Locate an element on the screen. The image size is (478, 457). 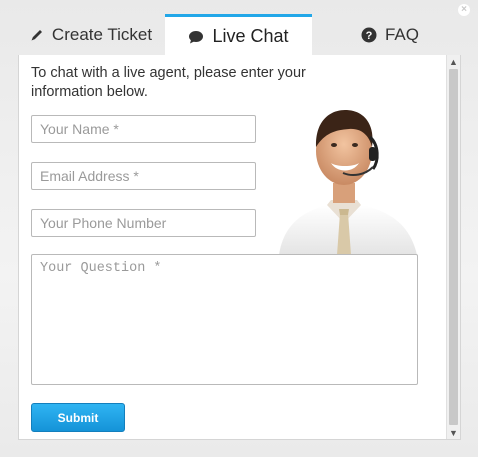
tab-label: Live Chat is located at coordinates (250, 36).